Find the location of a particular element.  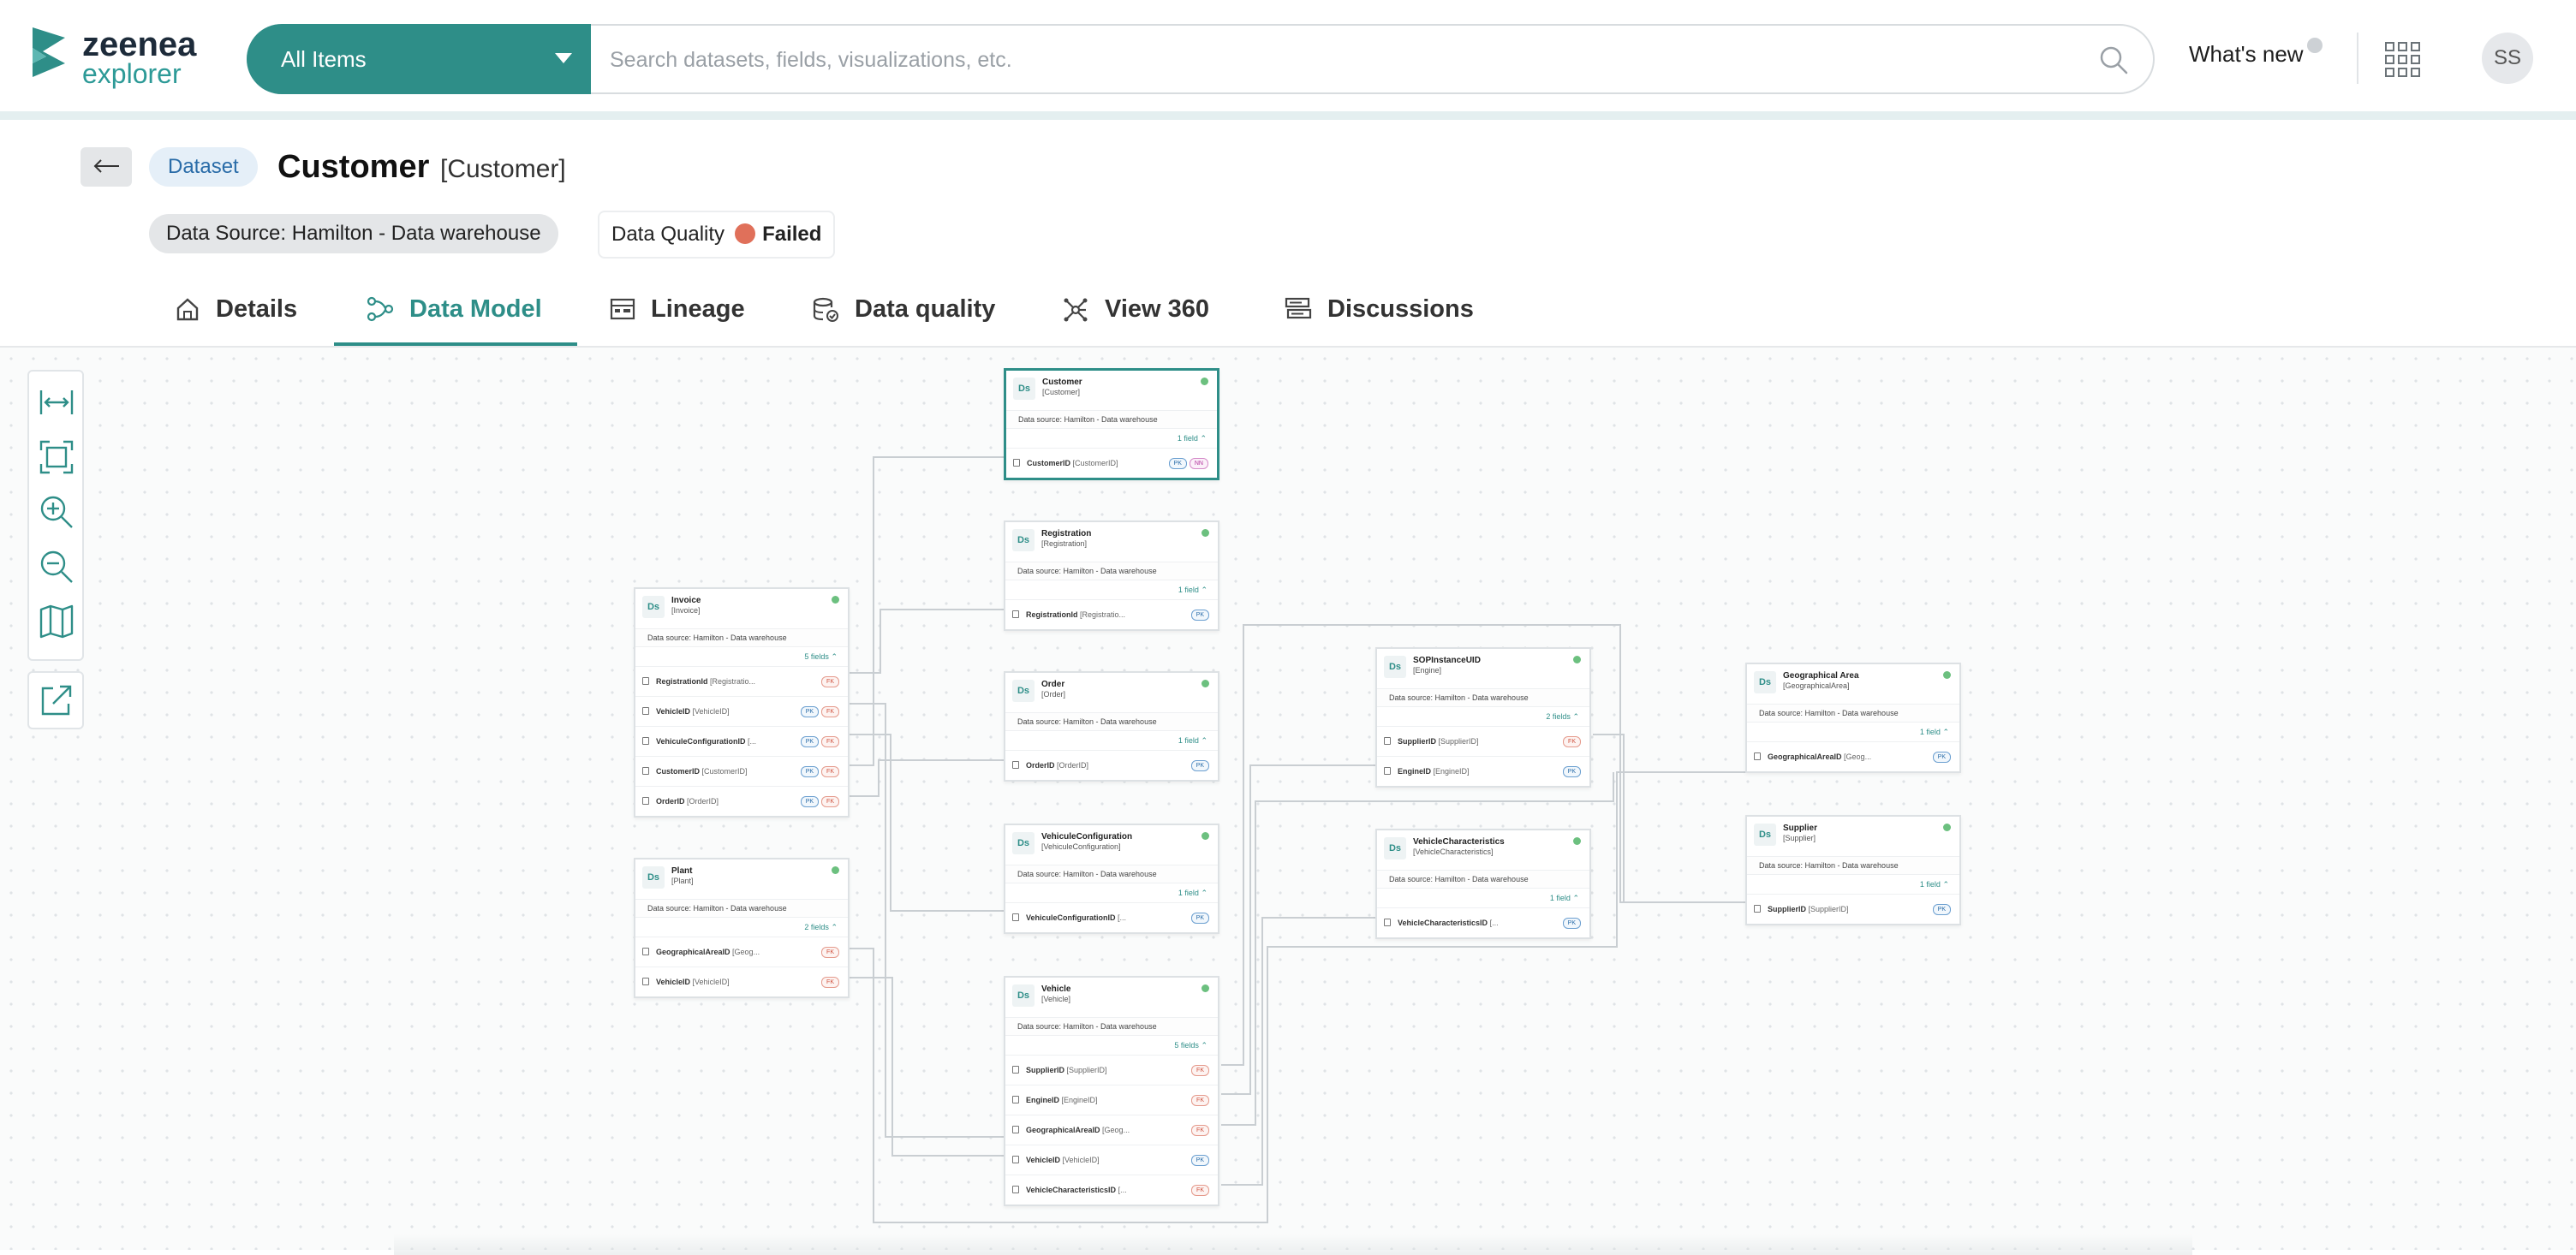

apps-grid-icon is located at coordinates (2403, 60).